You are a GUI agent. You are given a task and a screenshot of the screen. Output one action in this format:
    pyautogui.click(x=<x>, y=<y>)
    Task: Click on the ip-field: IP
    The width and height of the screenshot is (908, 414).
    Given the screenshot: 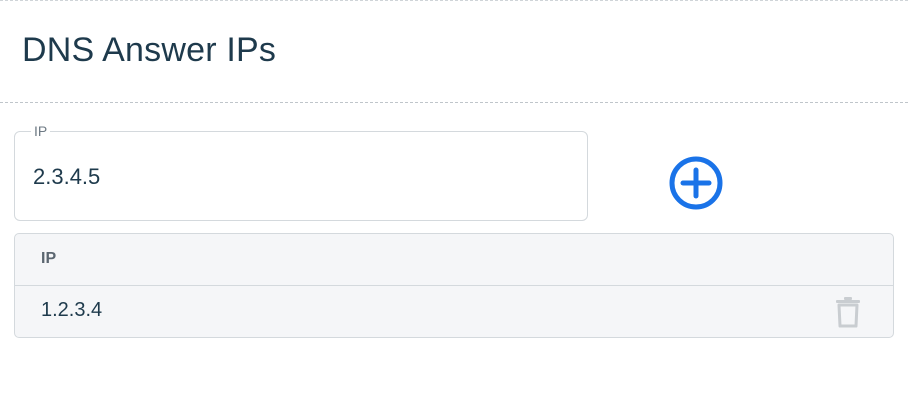 What is the action you would take?
    pyautogui.click(x=301, y=172)
    